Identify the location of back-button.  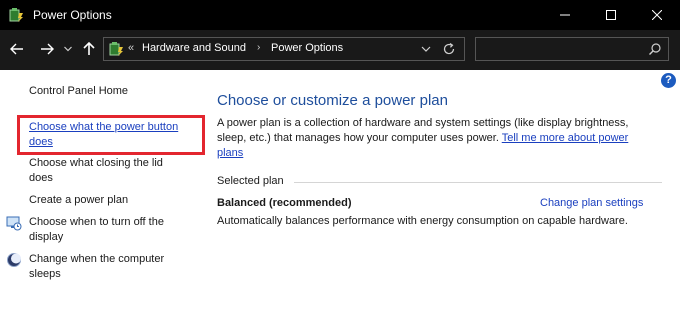
(17, 49).